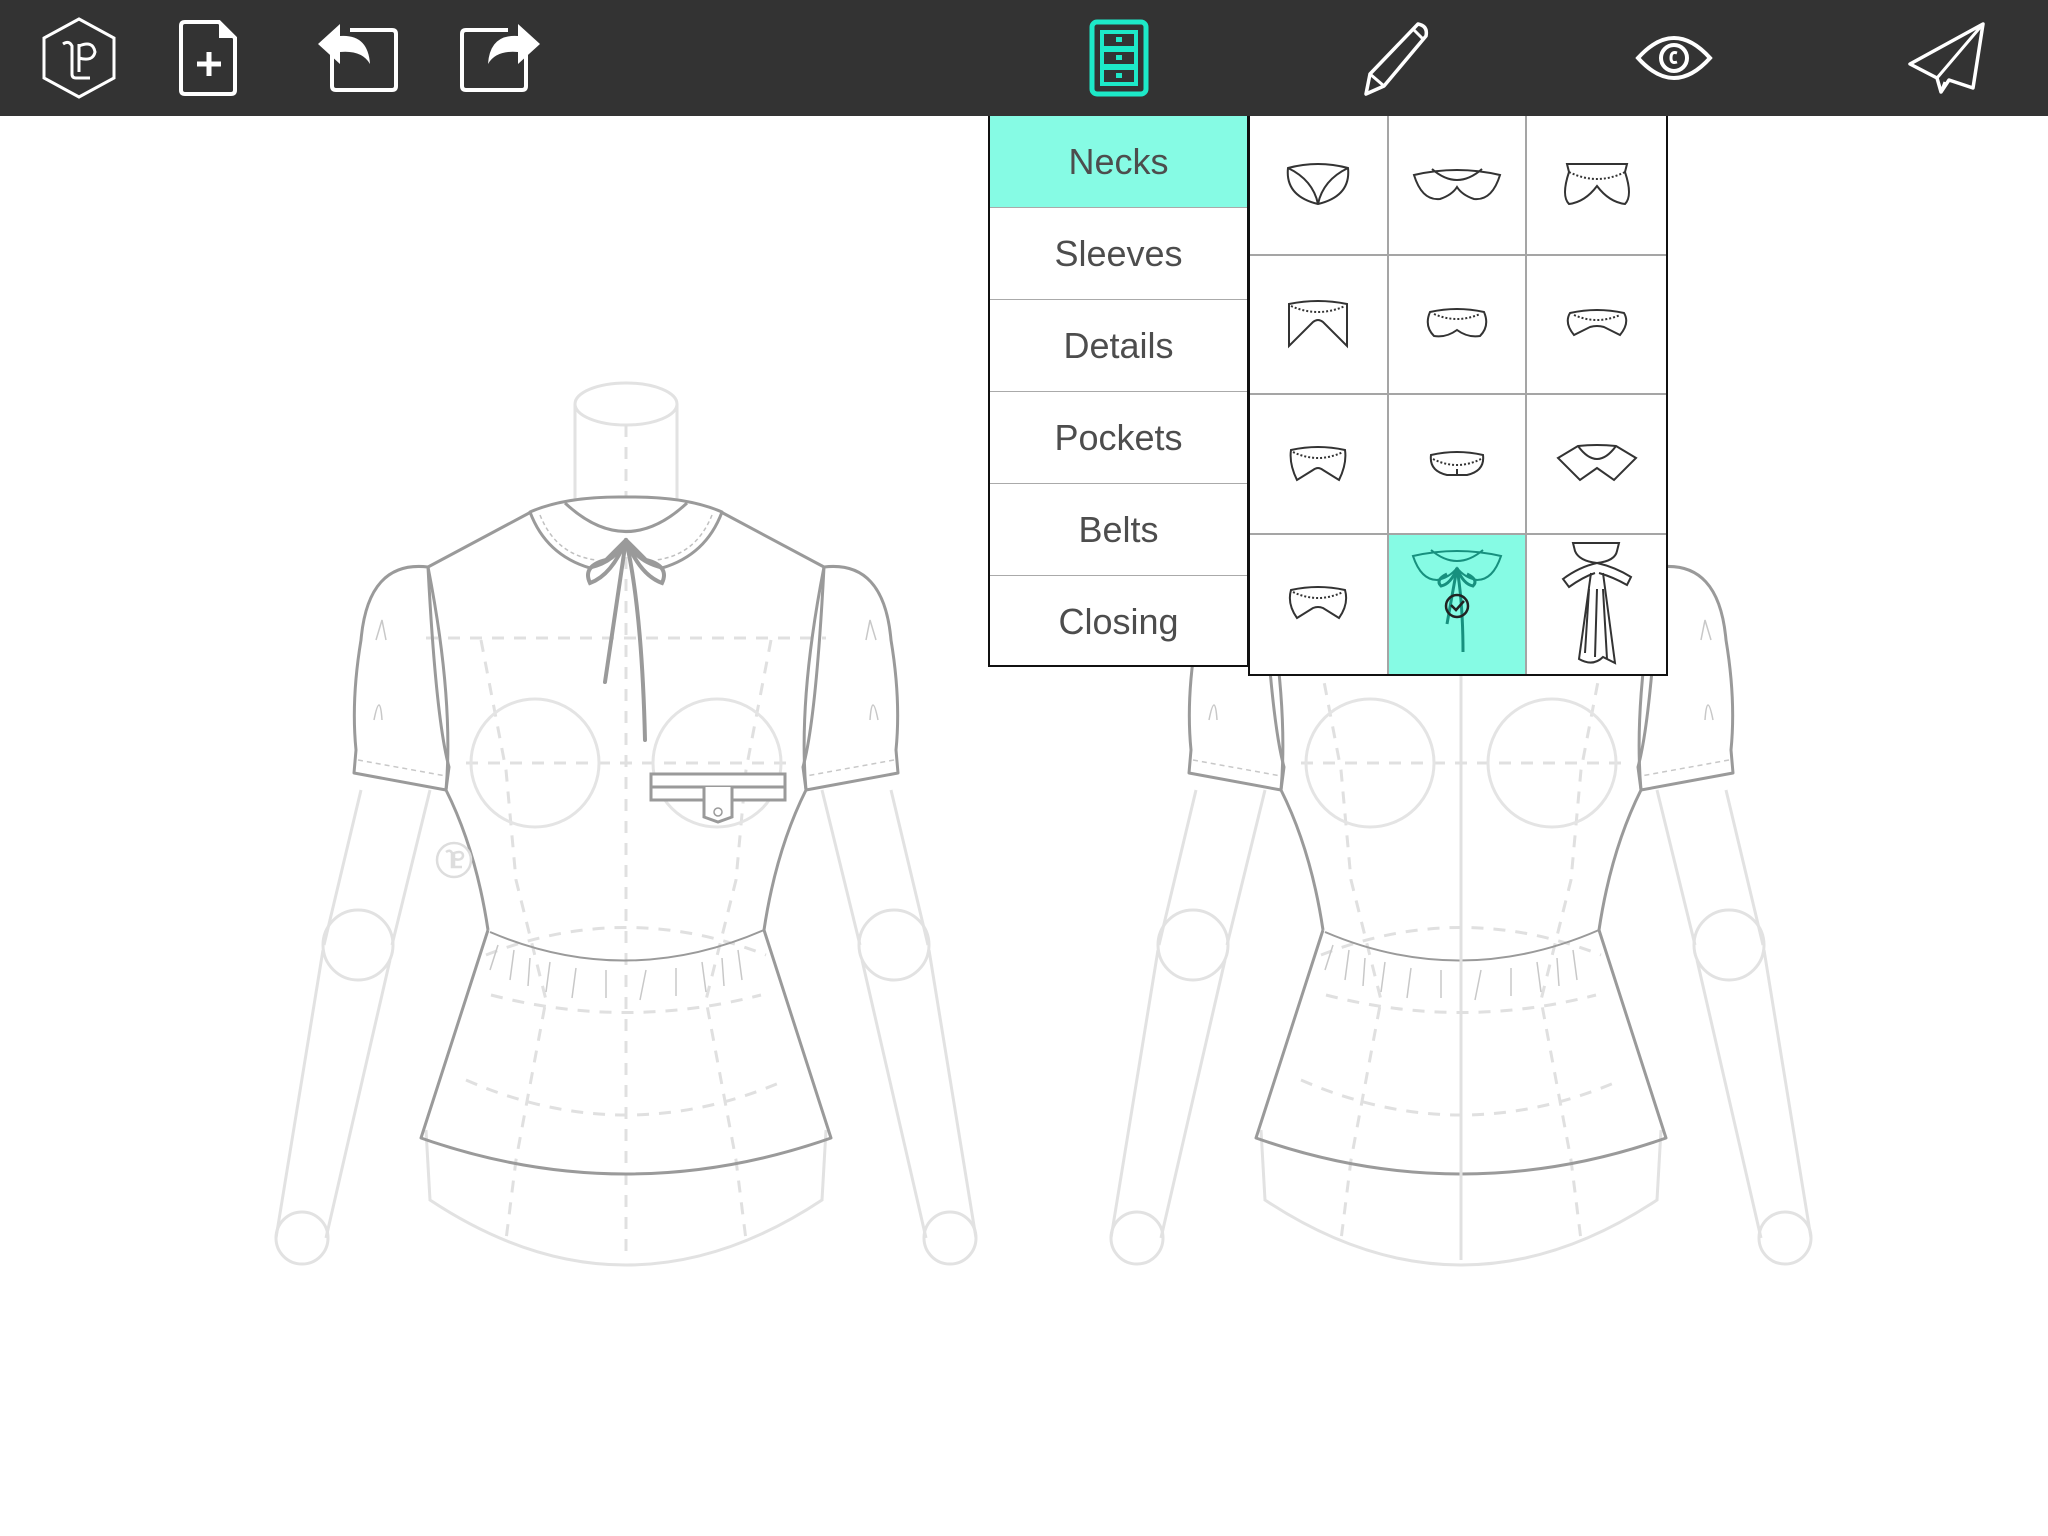 The width and height of the screenshot is (2048, 1536). I want to click on peter-pan-collar-icon, so click(1457, 183).